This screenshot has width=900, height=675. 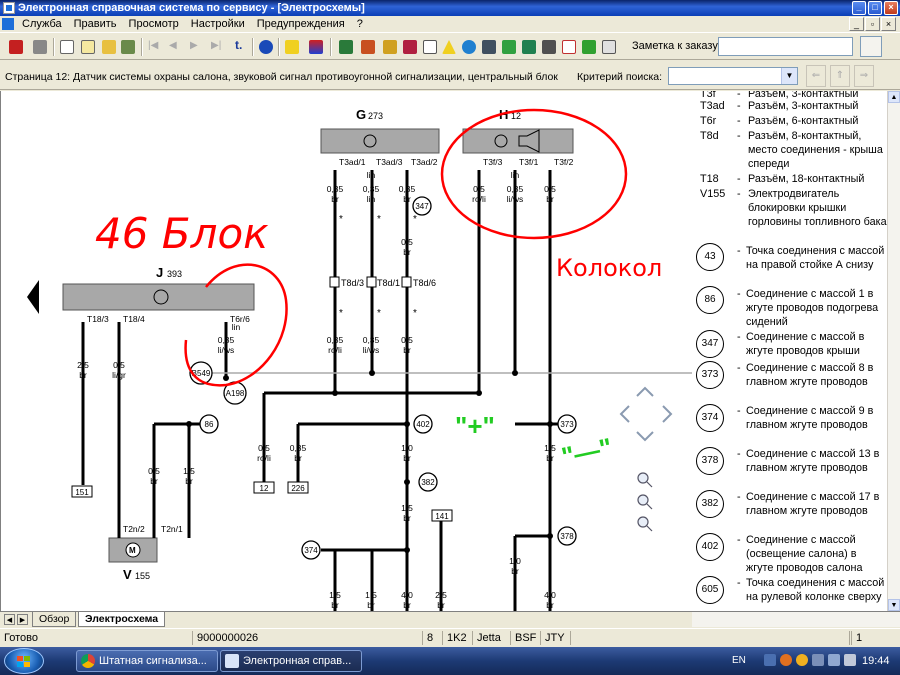 What do you see at coordinates (264, 488) in the screenshot?
I see `terminal-label: 12` at bounding box center [264, 488].